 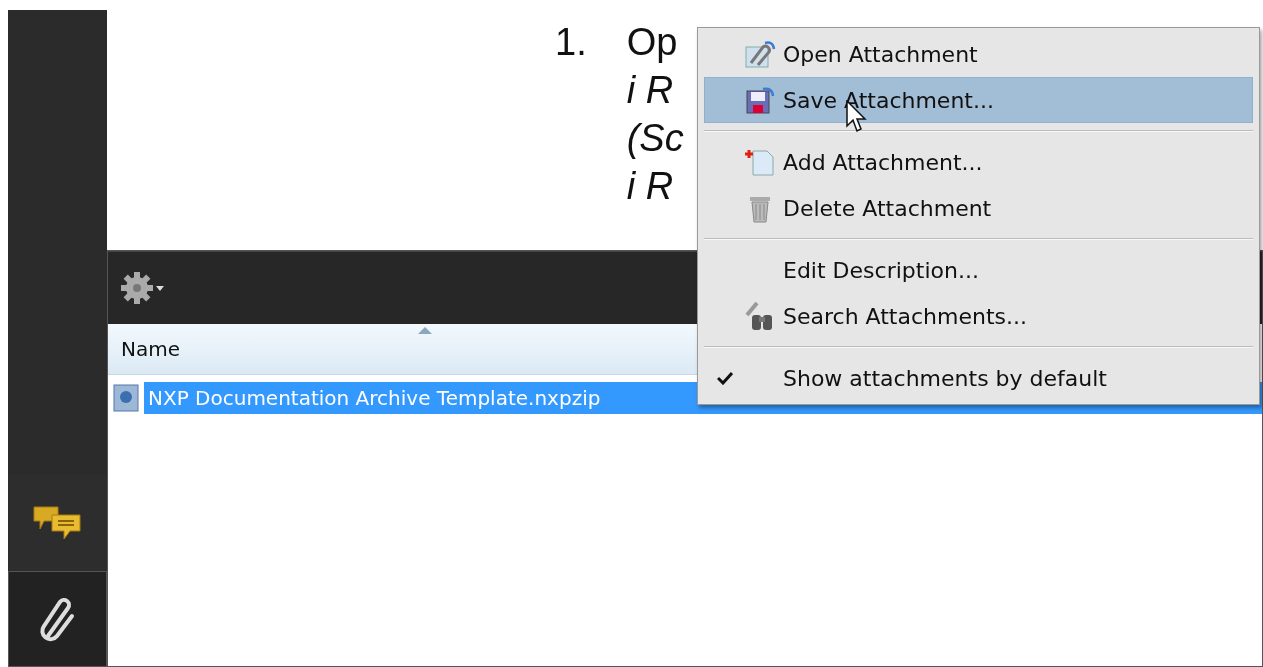 I want to click on document-text: Op, so click(x=652, y=42).